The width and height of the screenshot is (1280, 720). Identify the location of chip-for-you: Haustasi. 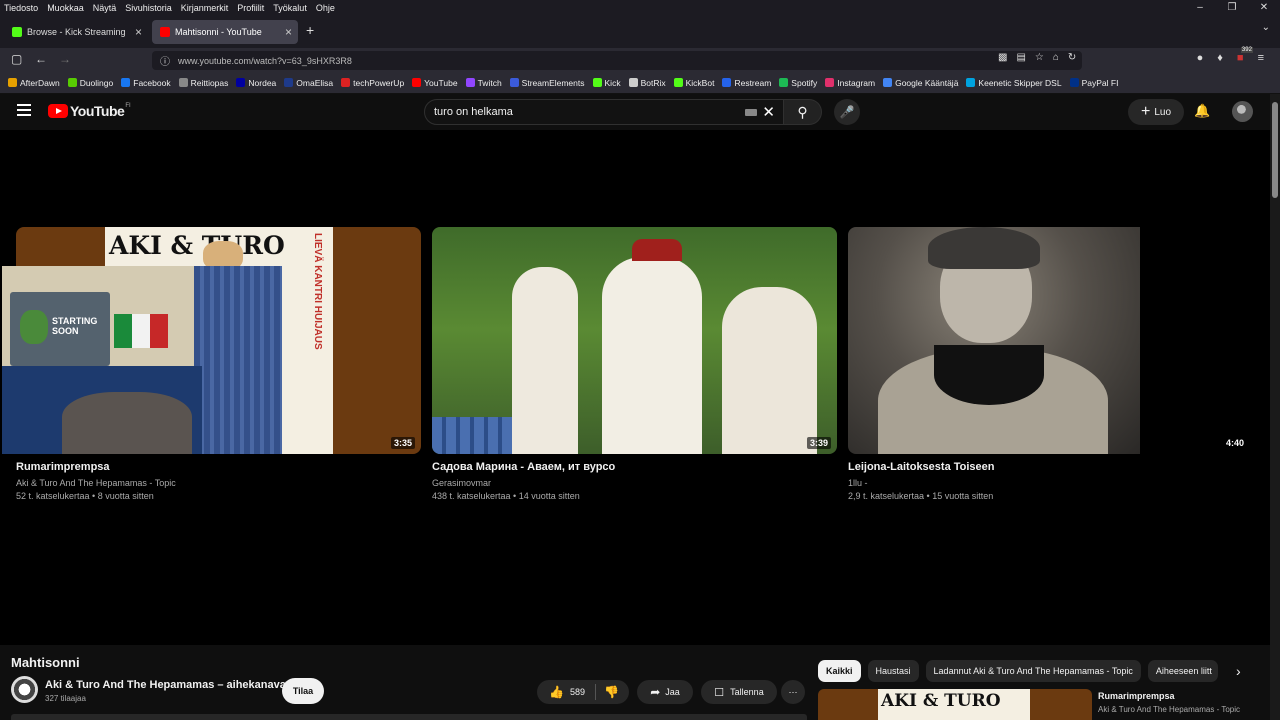
(893, 671).